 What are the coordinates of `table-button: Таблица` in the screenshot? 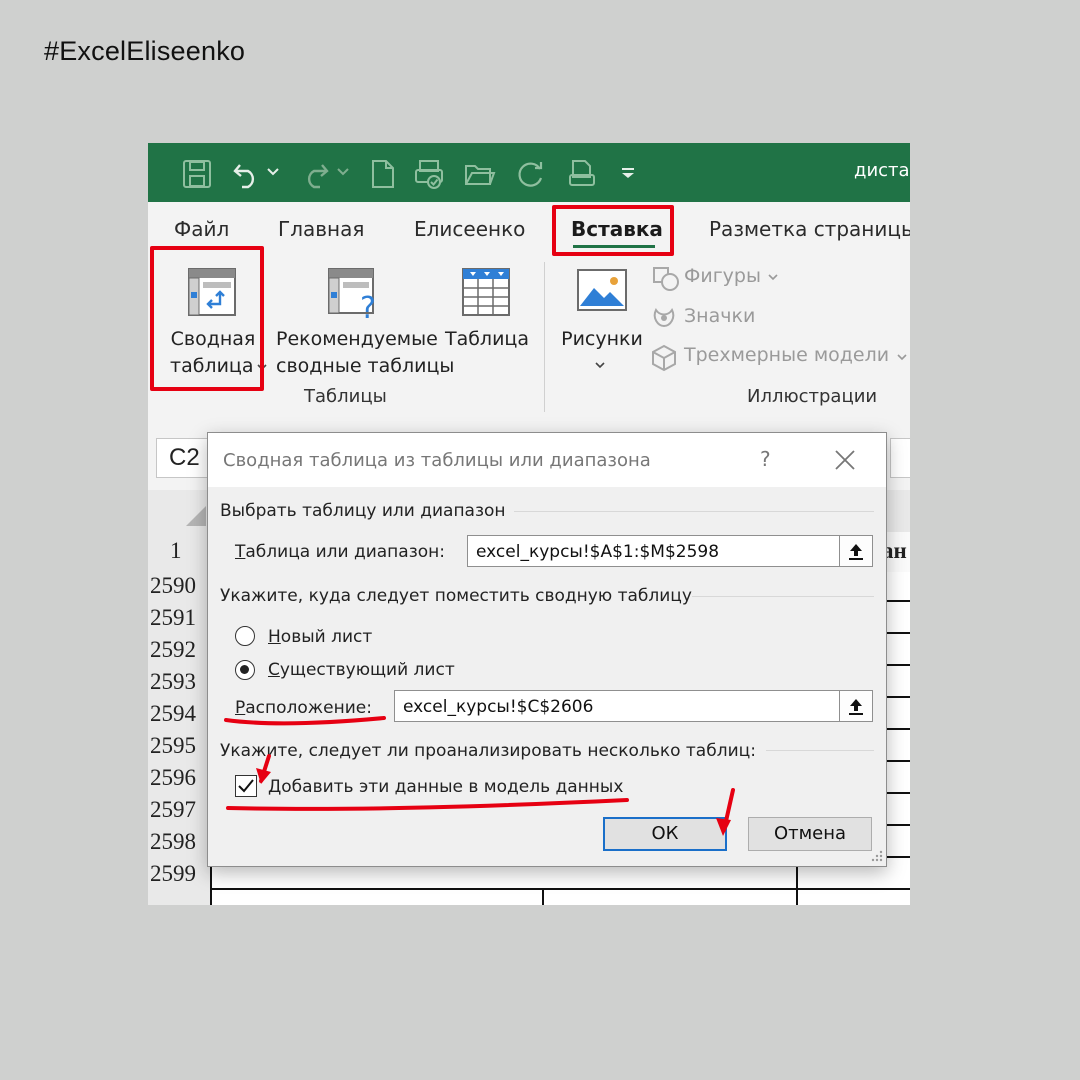 It's located at (487, 339).